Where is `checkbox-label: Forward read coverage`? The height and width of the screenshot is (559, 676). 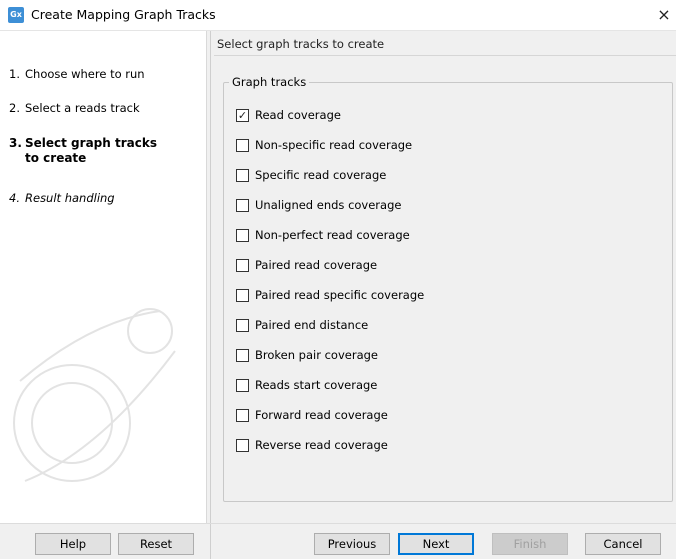 checkbox-label: Forward read coverage is located at coordinates (321, 415).